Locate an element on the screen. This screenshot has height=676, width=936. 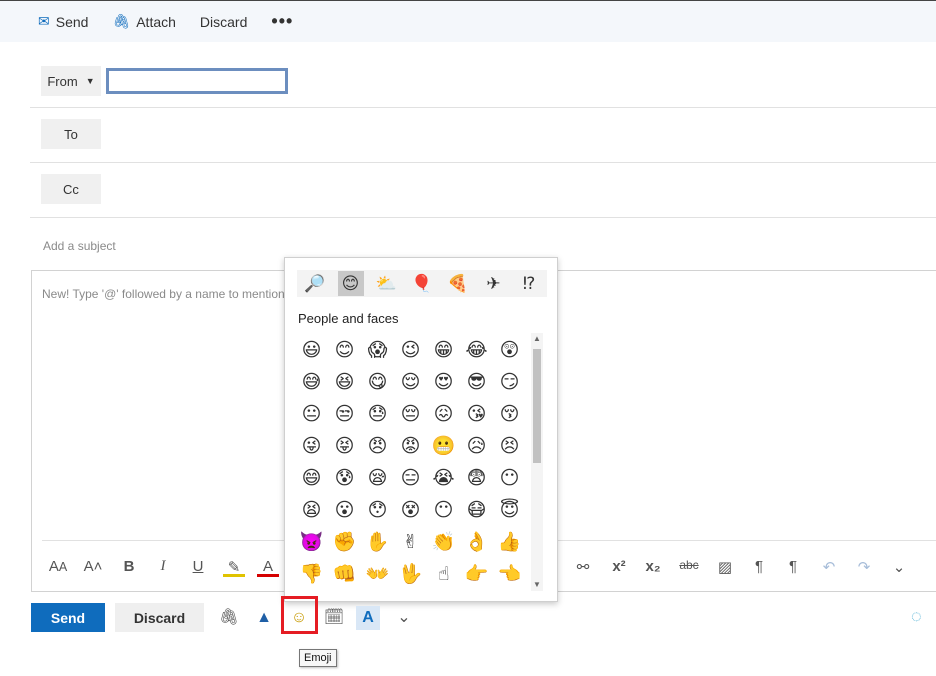
weather-category-icon: ⛅ is located at coordinates (386, 283).